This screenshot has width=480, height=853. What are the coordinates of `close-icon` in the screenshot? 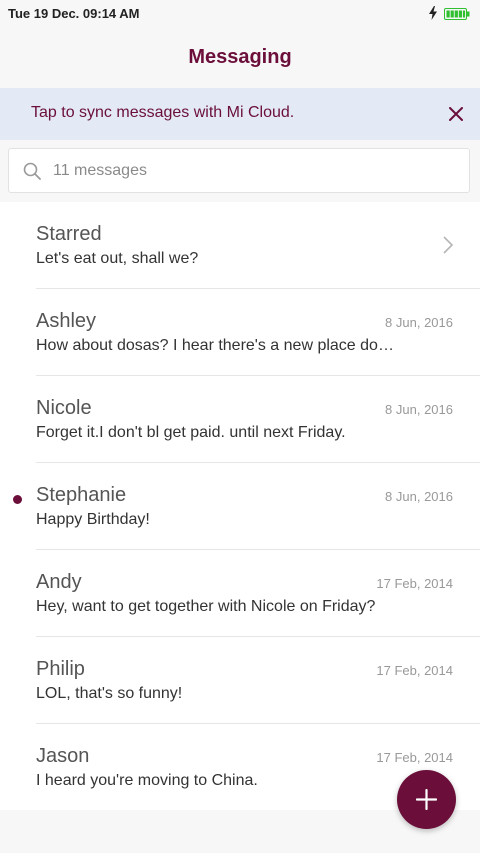 It's located at (456, 114).